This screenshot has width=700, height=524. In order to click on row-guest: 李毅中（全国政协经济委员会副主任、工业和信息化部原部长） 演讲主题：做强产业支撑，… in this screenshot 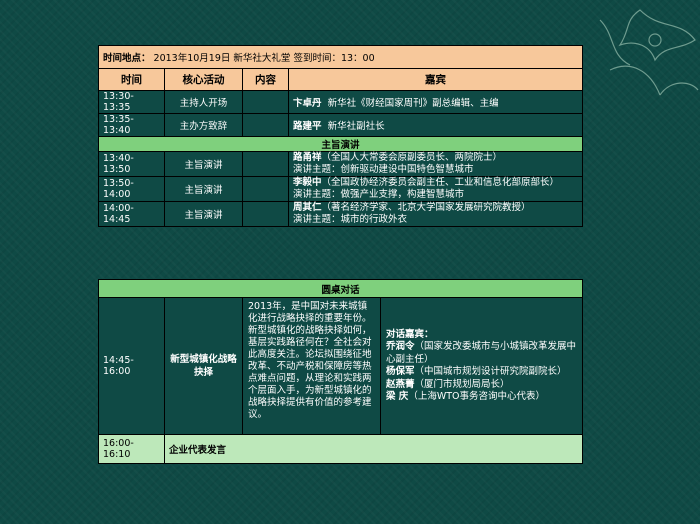, I will do `click(435, 189)`.